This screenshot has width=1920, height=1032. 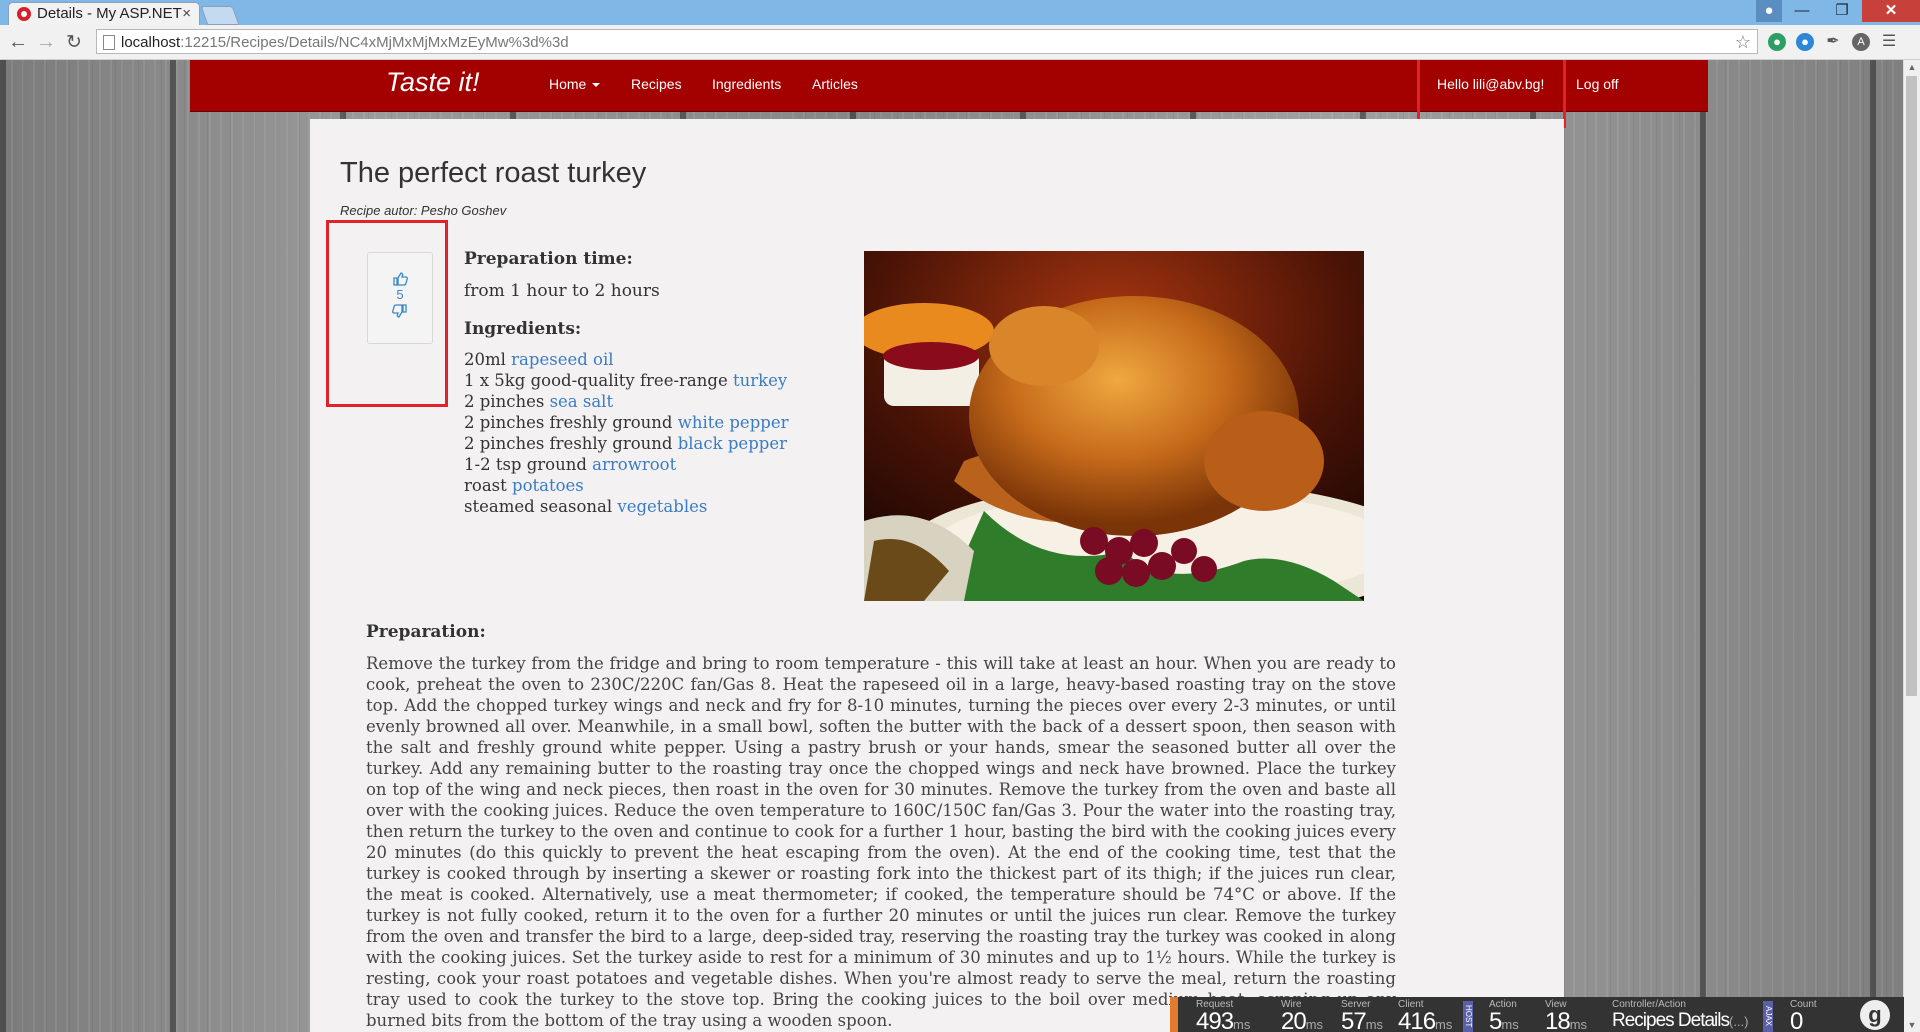 What do you see at coordinates (562, 359) in the screenshot?
I see `ingredient-link: rapeseed oil` at bounding box center [562, 359].